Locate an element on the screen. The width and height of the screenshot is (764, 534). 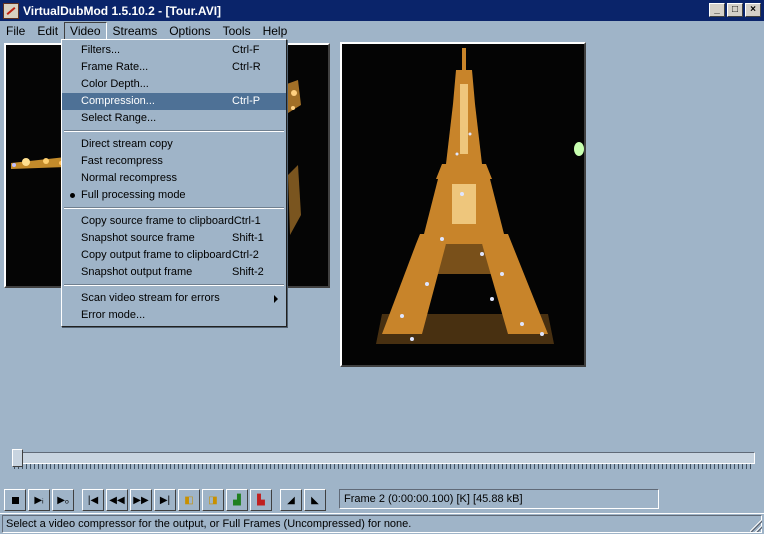
menu-item-normal-recompress: Normal recompress is located at coordinates (174, 178).